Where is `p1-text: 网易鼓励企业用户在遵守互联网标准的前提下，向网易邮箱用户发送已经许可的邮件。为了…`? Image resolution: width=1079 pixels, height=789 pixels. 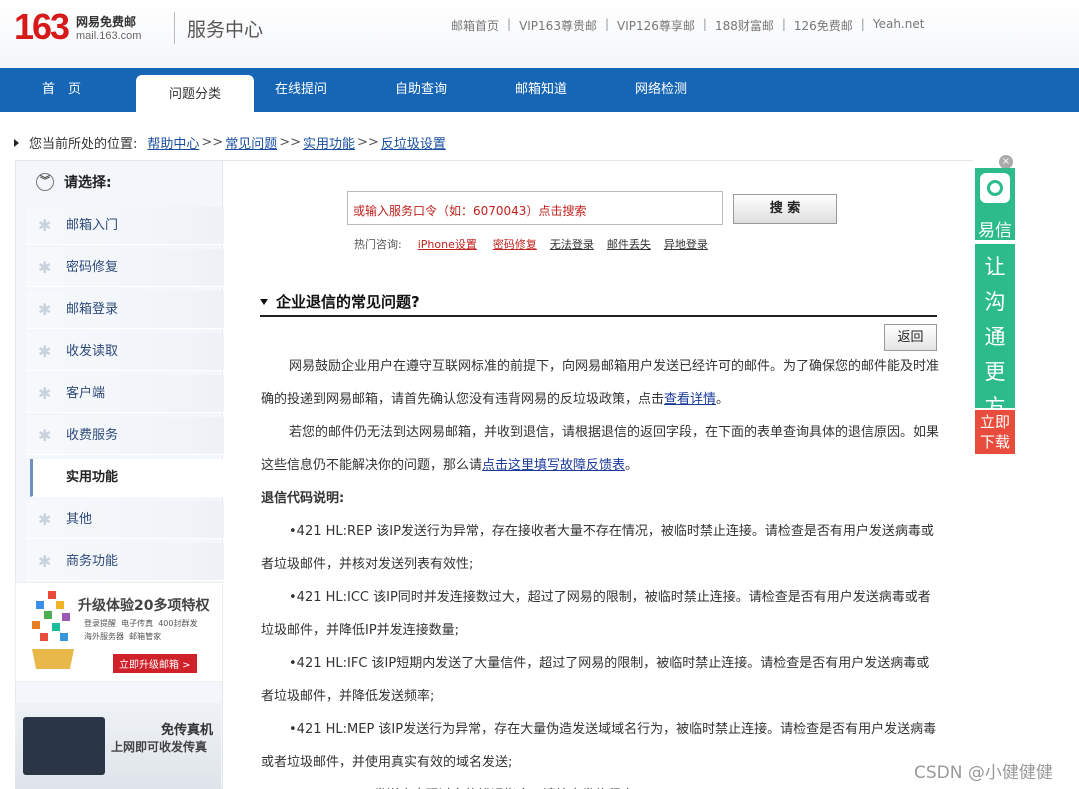
p1-text: 网易鼓励企业用户在遵守互联网标准的前提下，向网易邮箱用户发送已经许可的邮件。为了… is located at coordinates (600, 383).